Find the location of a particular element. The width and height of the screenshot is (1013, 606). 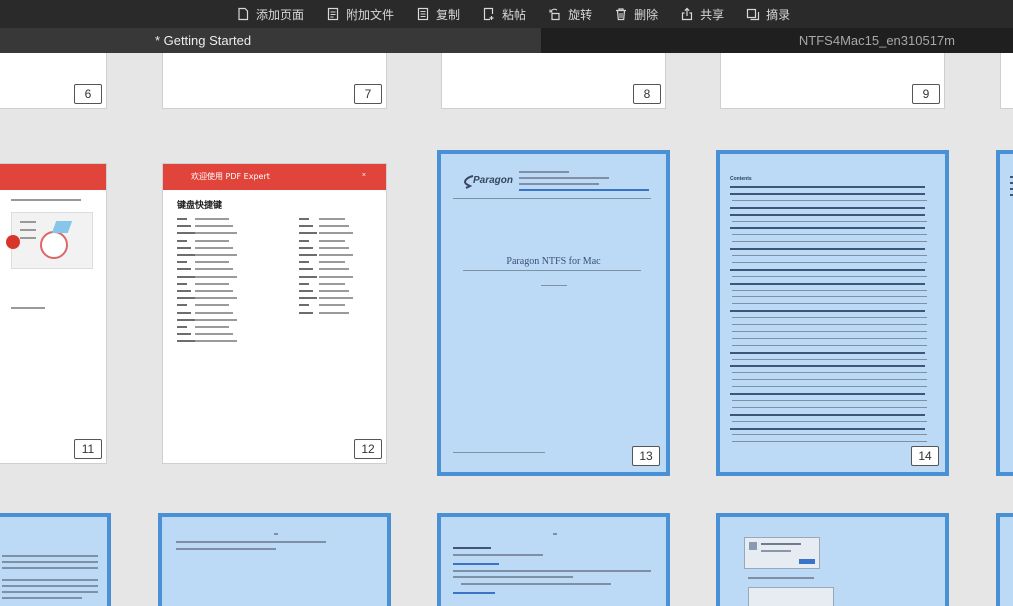

rotate-icon is located at coordinates (555, 14).